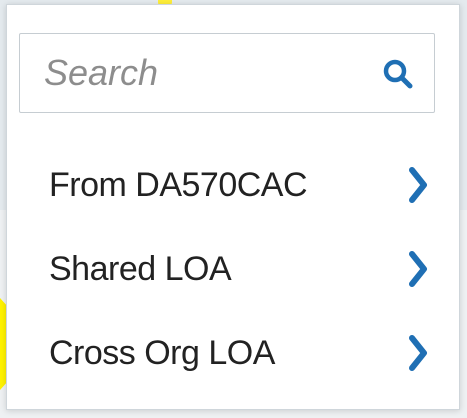 The height and width of the screenshot is (418, 467). What do you see at coordinates (140, 268) in the screenshot?
I see `menu-item-label: Shared LOA` at bounding box center [140, 268].